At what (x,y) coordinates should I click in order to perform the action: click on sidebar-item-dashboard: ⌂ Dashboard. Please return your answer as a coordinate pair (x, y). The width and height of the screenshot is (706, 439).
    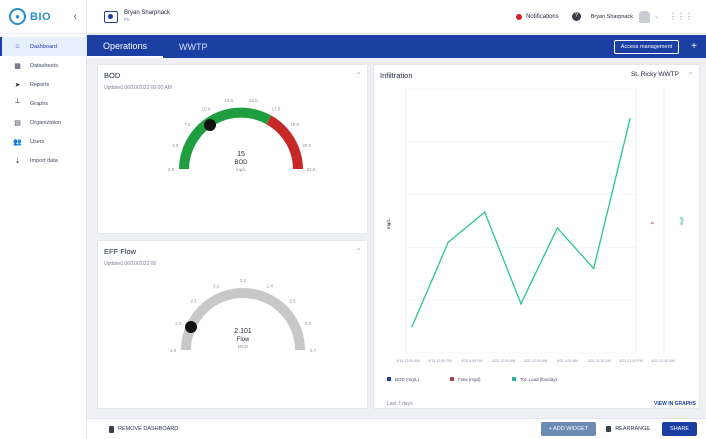
    Looking at the image, I should click on (43, 46).